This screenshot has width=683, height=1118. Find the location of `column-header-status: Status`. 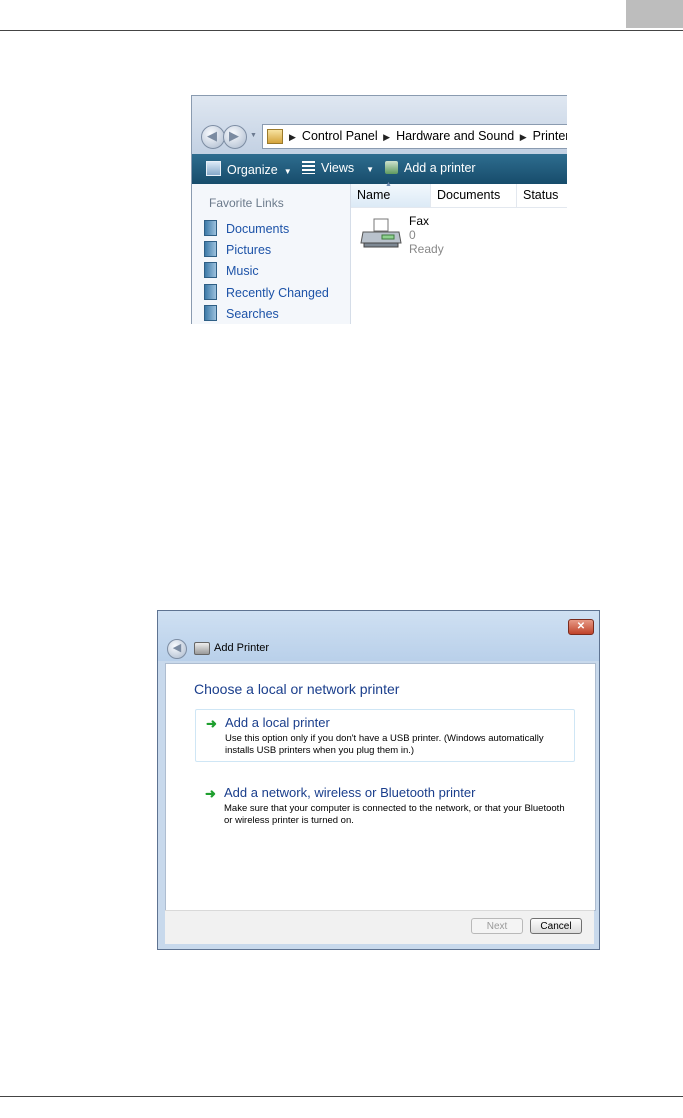

column-header-status: Status is located at coordinates (542, 195).